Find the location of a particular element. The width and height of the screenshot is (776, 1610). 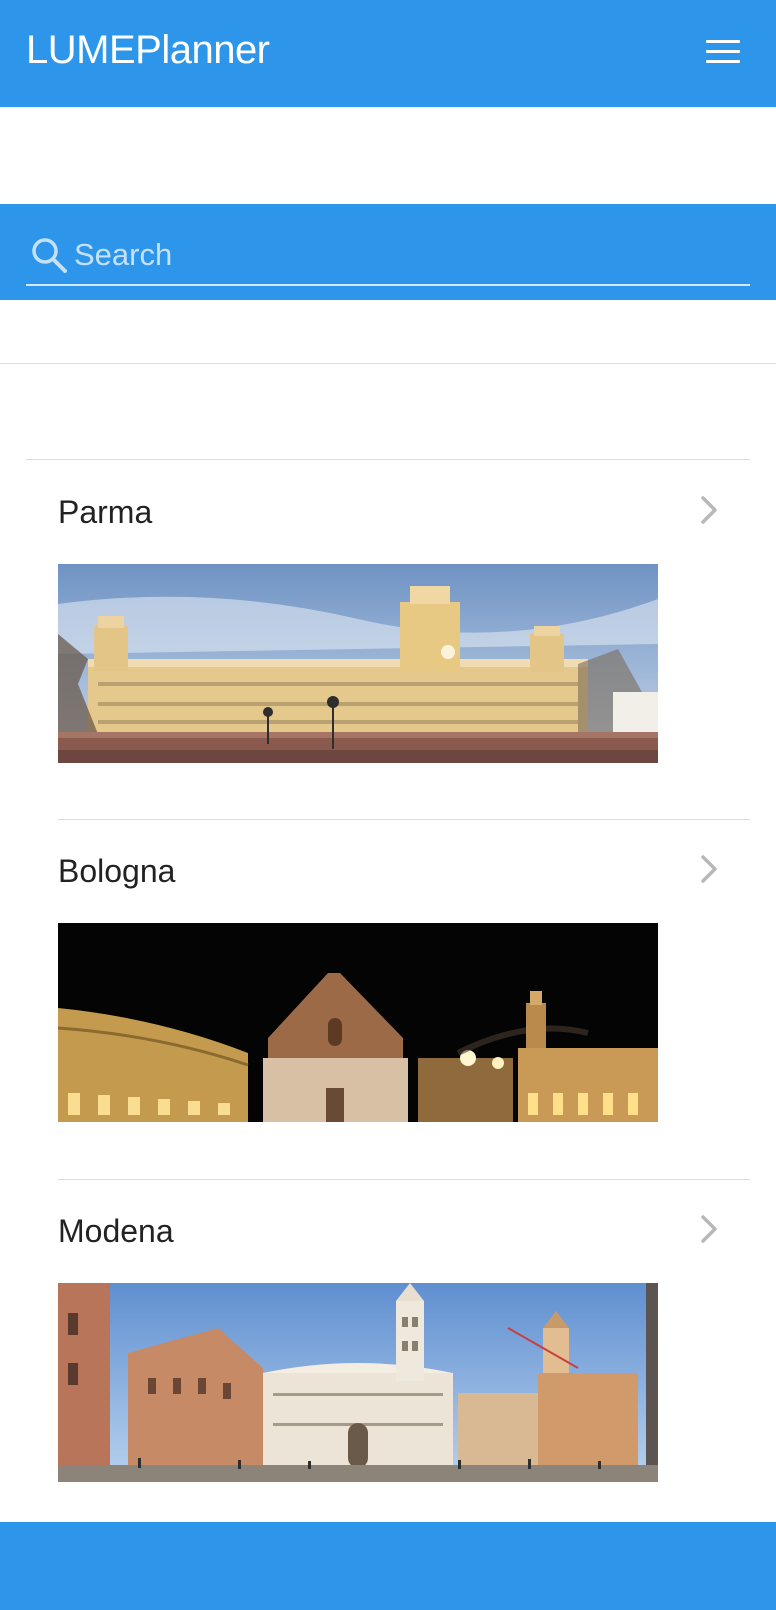

city-photo-parma is located at coordinates (358, 663).